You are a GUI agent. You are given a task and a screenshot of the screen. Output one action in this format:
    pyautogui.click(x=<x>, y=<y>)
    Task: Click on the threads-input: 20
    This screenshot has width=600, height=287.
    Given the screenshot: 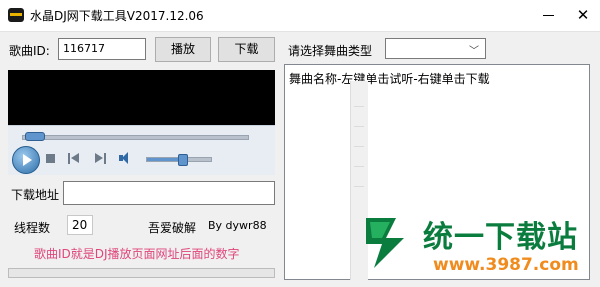 What is the action you would take?
    pyautogui.click(x=80, y=225)
    